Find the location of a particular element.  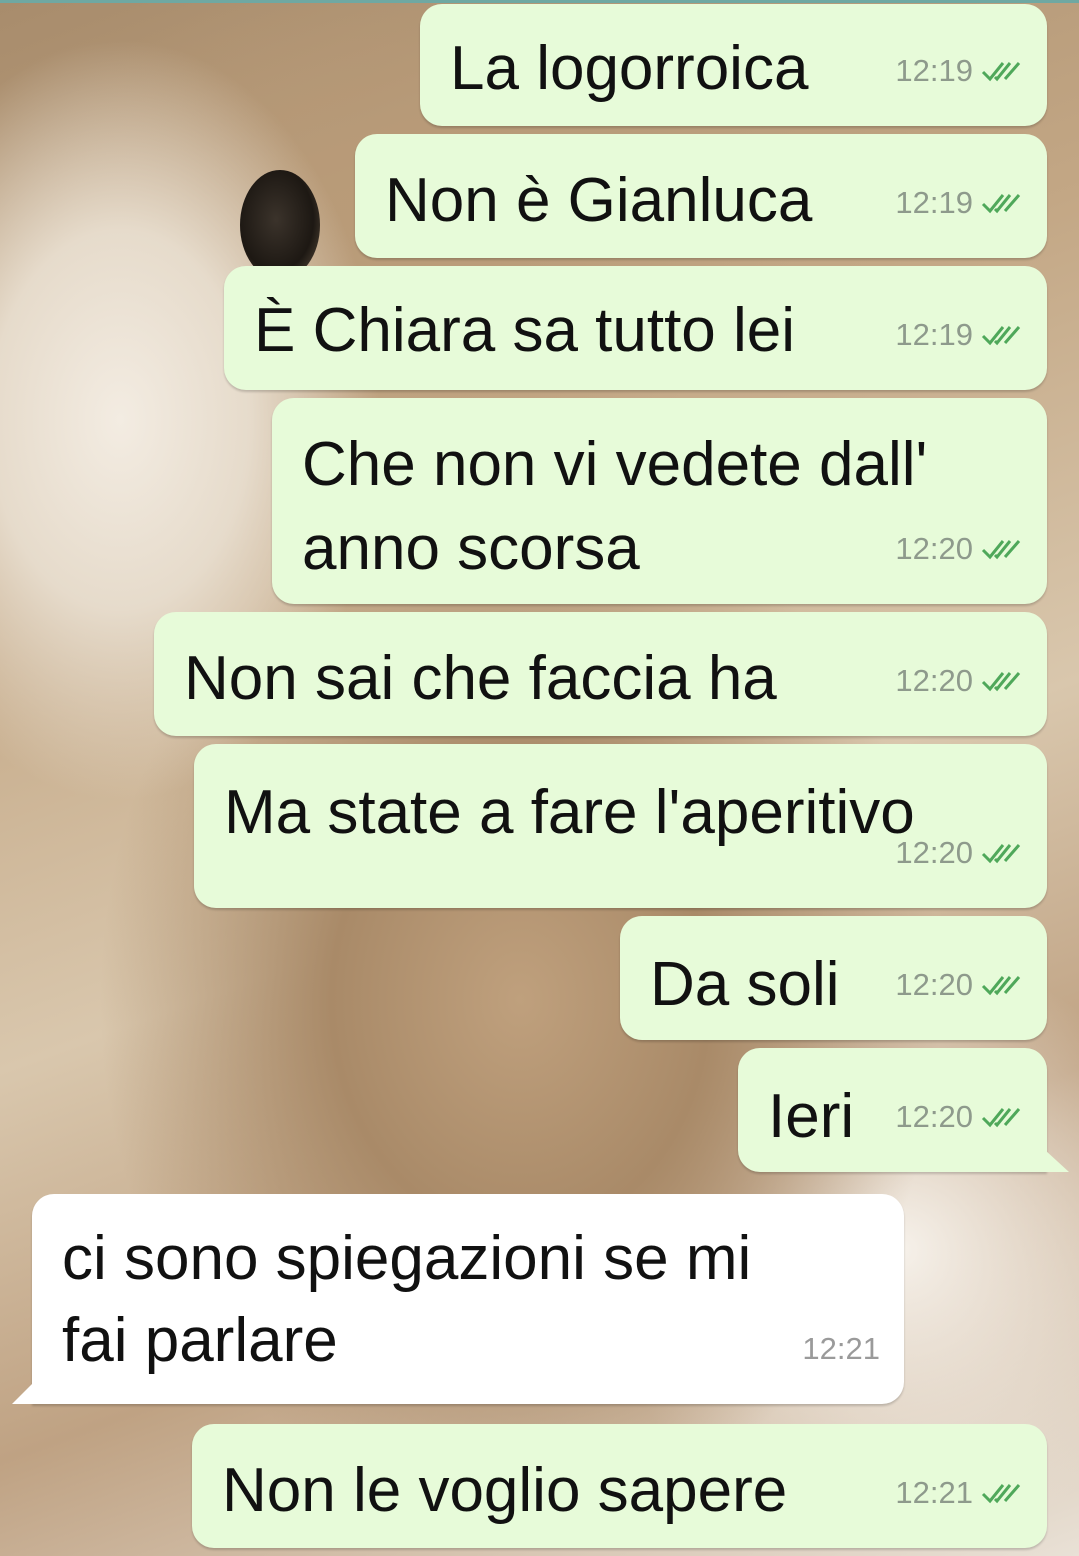

message-text: Non è Gianluca is located at coordinates (599, 200).